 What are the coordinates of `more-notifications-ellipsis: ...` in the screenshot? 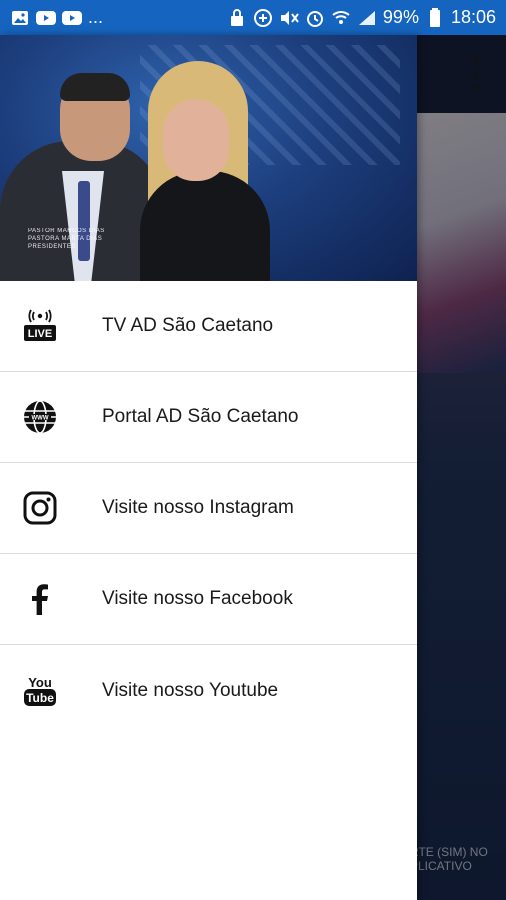 It's located at (96, 17).